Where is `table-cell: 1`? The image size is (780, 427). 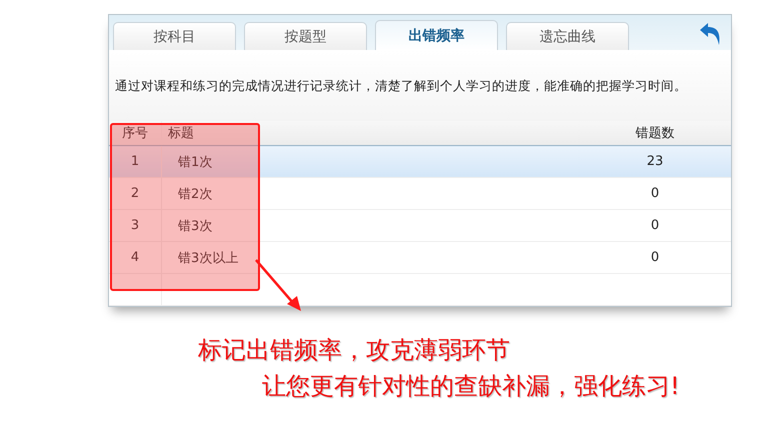 table-cell: 1 is located at coordinates (135, 162).